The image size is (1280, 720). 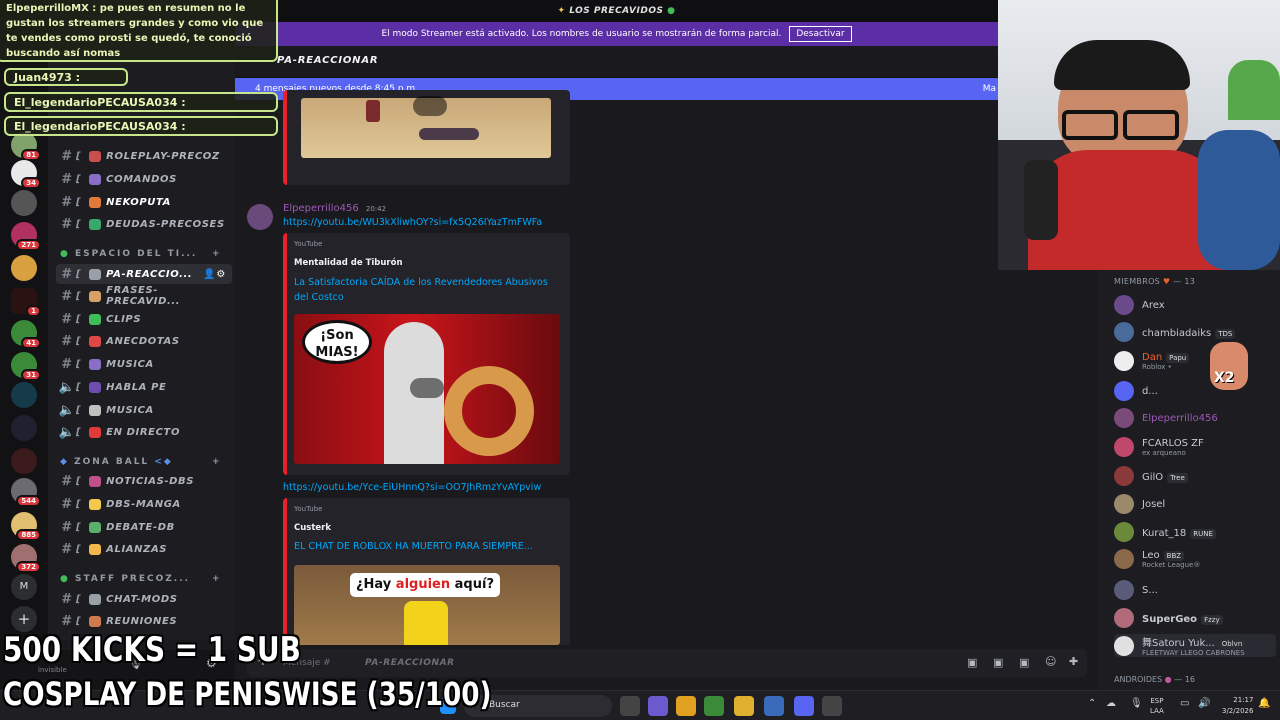 What do you see at coordinates (144, 319) in the screenshot?
I see `channel-item: #[CLIPS` at bounding box center [144, 319].